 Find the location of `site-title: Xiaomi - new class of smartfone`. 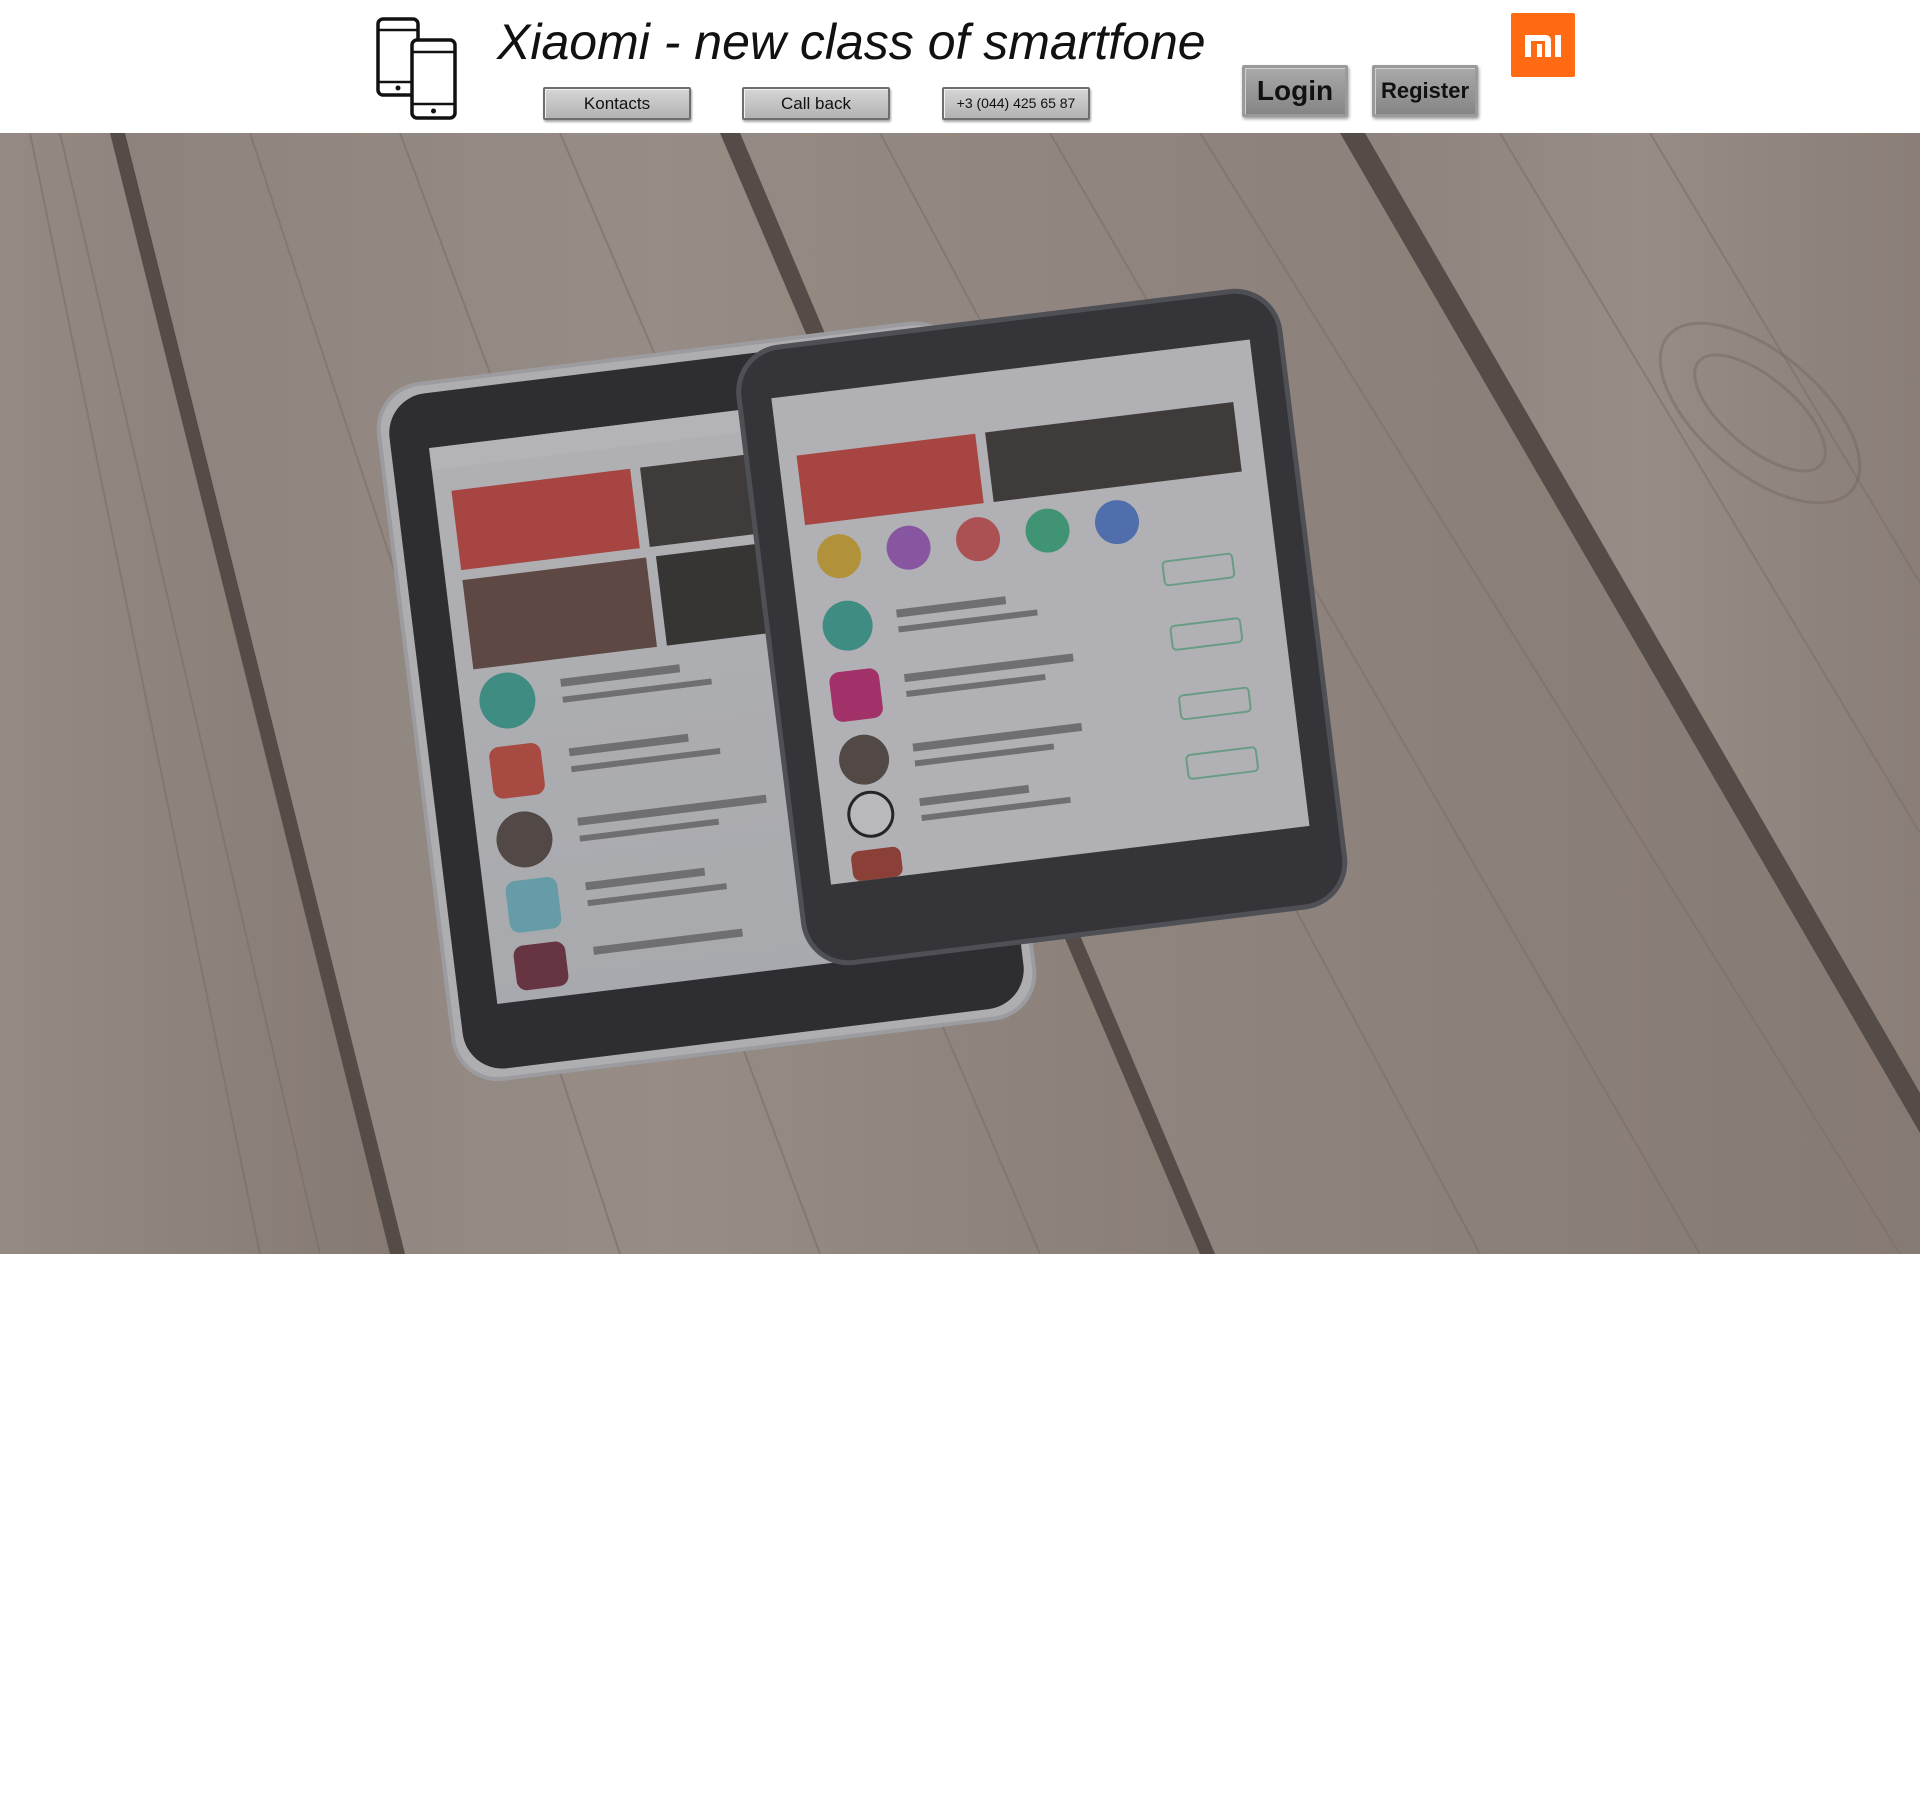

site-title: Xiaomi - new class of smartfone is located at coordinates (851, 42).